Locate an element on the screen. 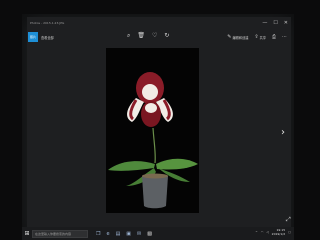  chevron-right-icon: › is located at coordinates (283, 132).